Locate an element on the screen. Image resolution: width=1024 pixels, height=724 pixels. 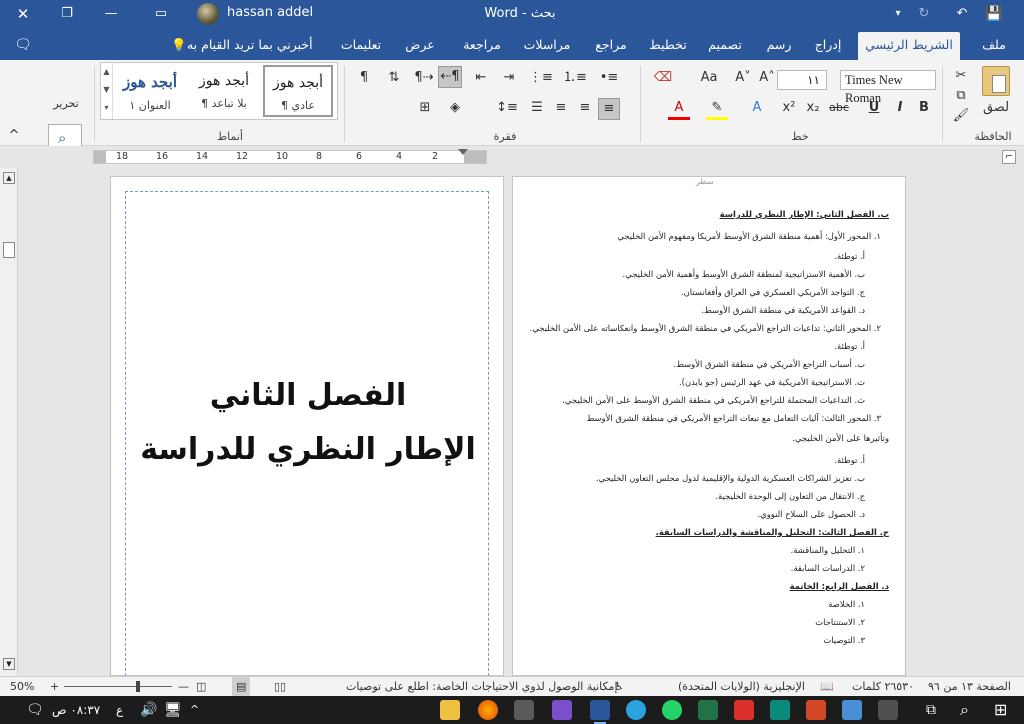
font-name-select: Times New Roman is located at coordinates (888, 87).